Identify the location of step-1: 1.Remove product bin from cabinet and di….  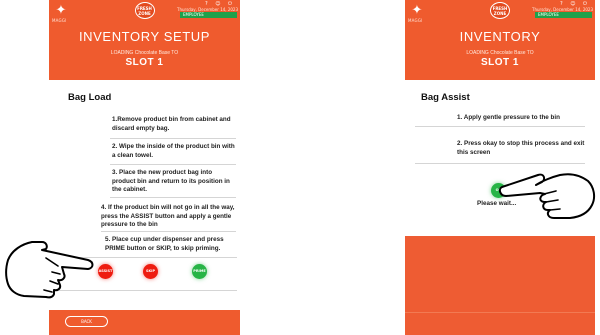
(171, 124).